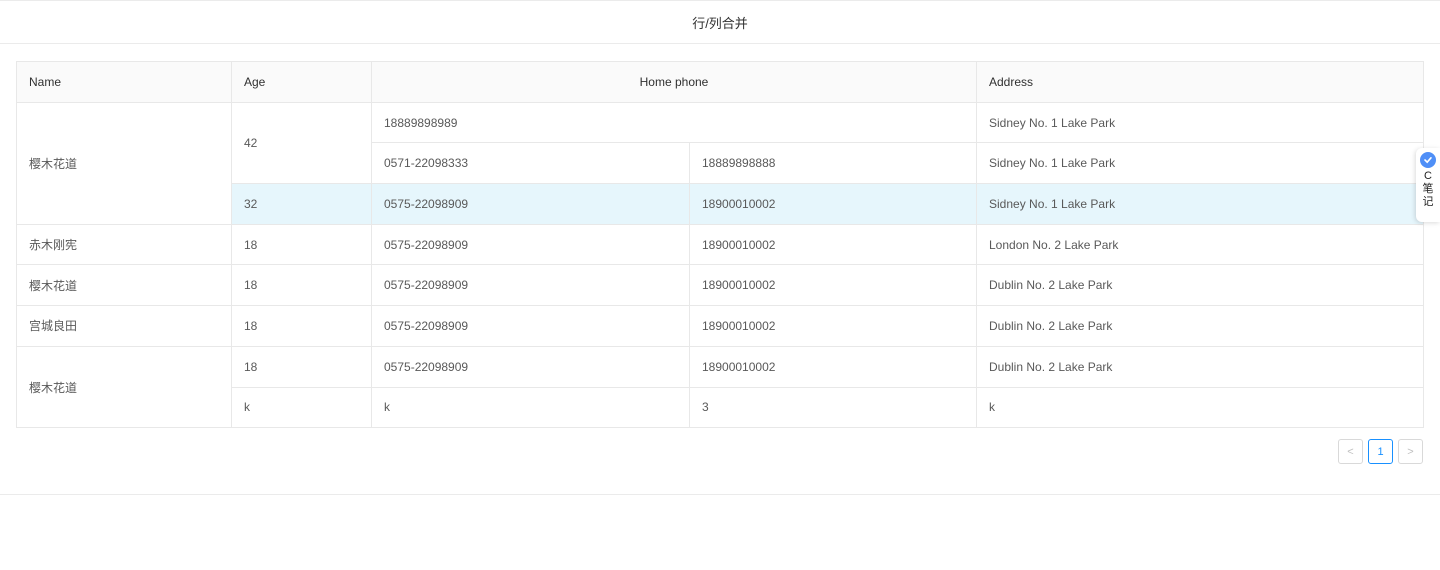 The image size is (1440, 570). I want to click on prev-page-button: <, so click(1350, 451).